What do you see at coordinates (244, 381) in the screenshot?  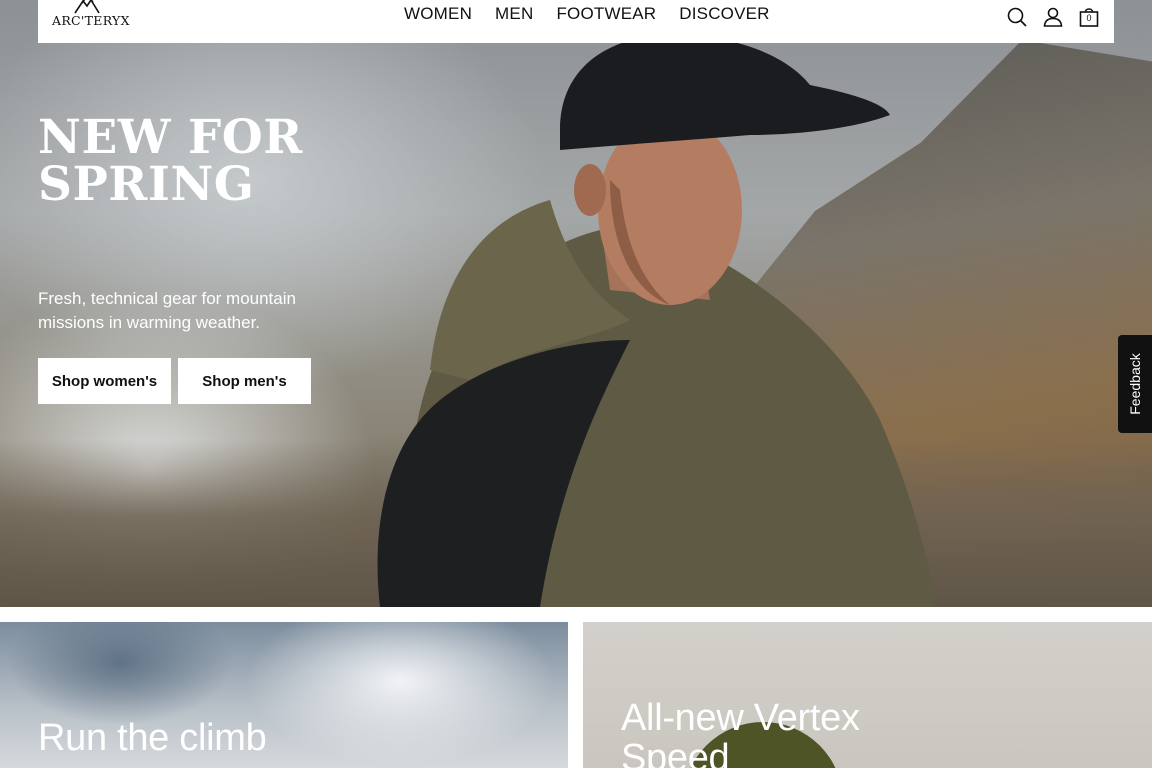 I see `shop-men-button: Shop men's` at bounding box center [244, 381].